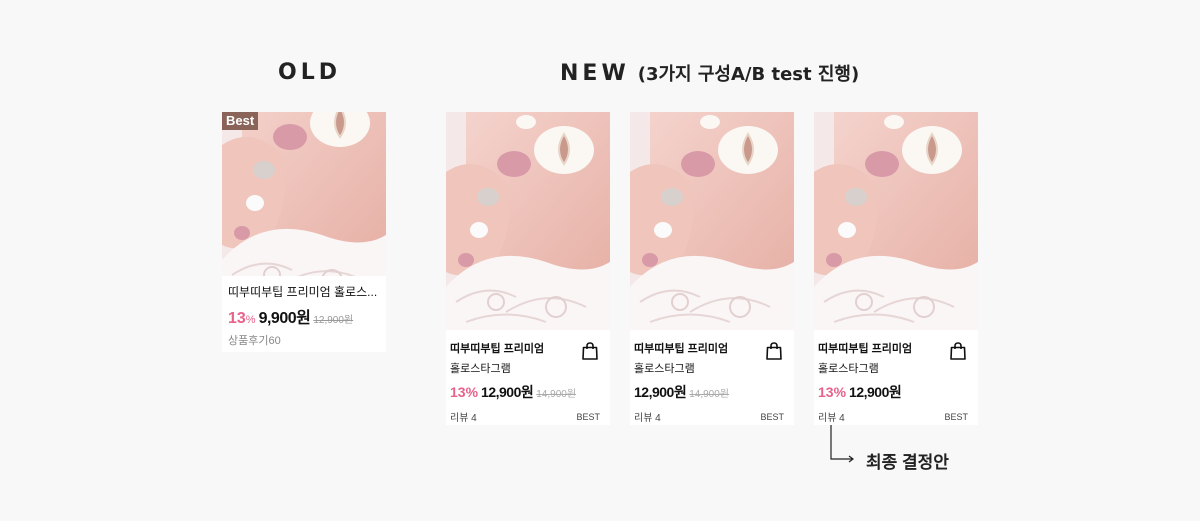  What do you see at coordinates (254, 341) in the screenshot?
I see `review-count: 상품후기60` at bounding box center [254, 341].